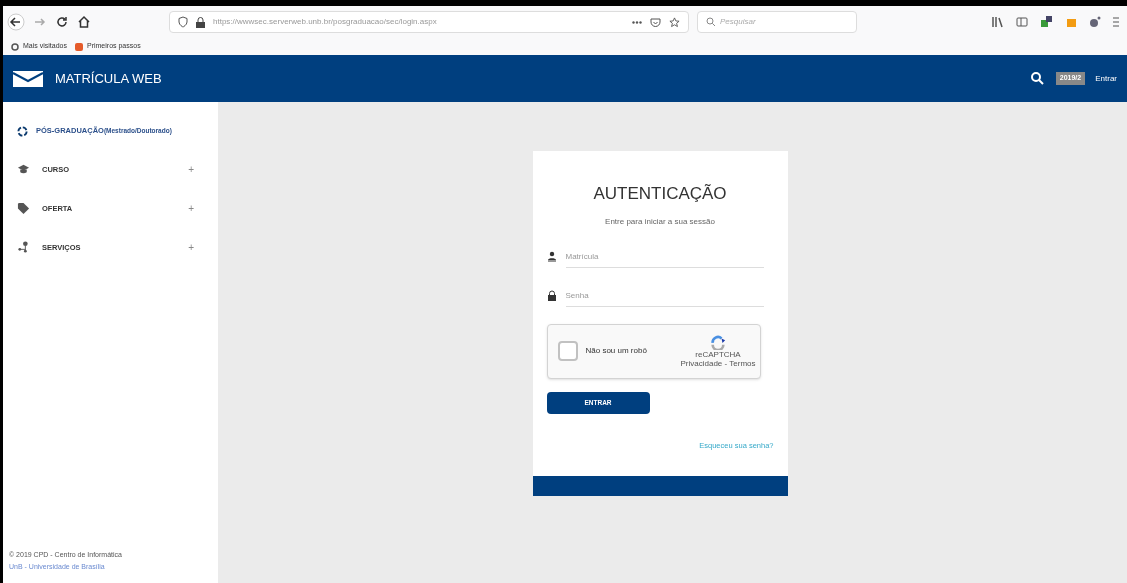 This screenshot has height=583, width=1127. Describe the element at coordinates (616, 351) in the screenshot. I see `captcha-label: Não sou um robô` at that location.